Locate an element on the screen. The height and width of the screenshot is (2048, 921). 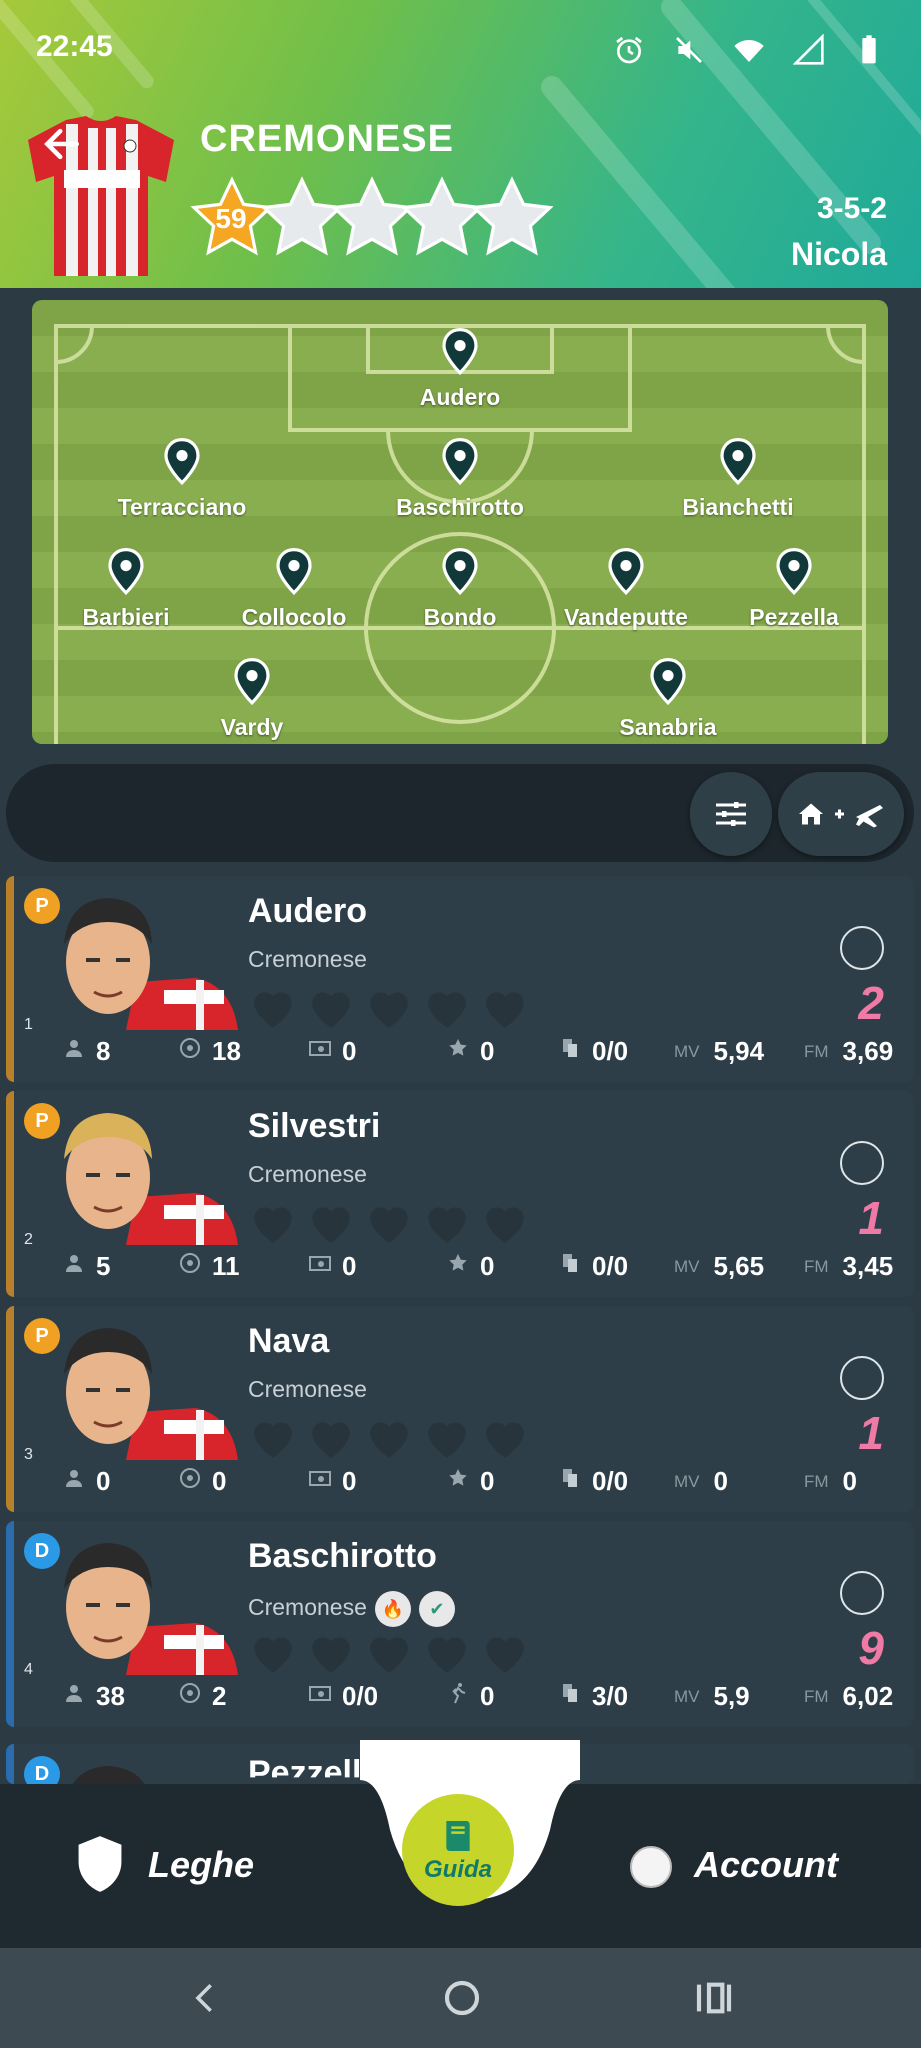
ball-icon is located at coordinates (190, 1696).